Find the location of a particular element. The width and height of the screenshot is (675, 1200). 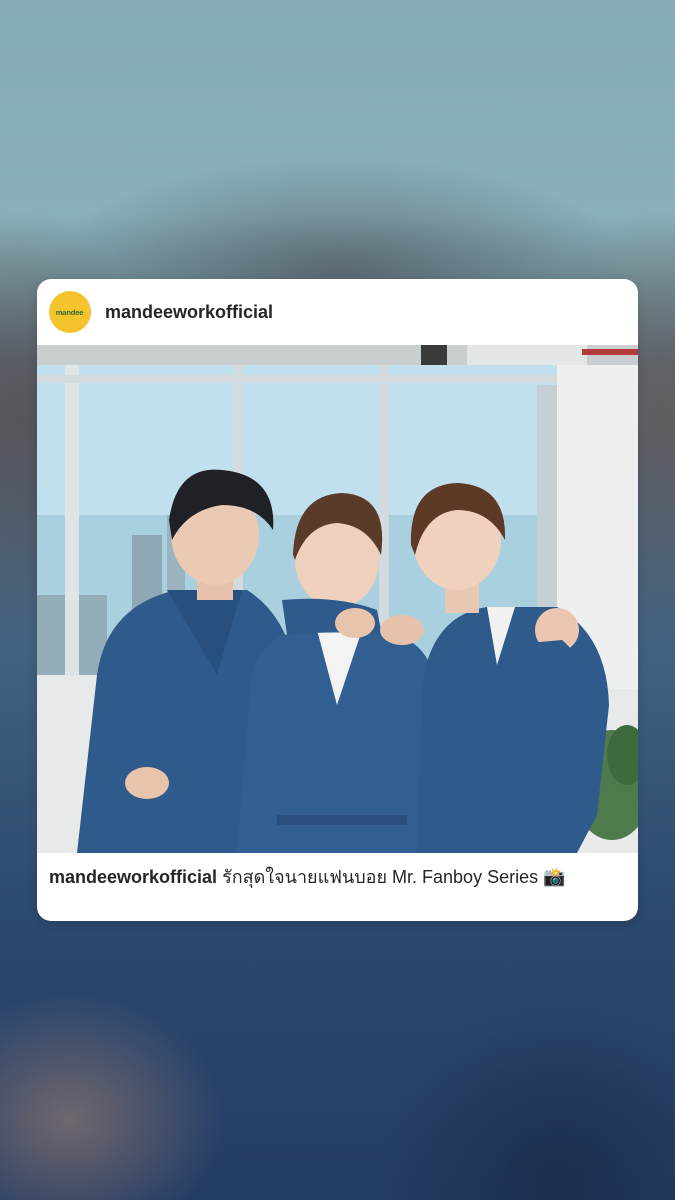

brand-logo-icon: mandee is located at coordinates (70, 312).